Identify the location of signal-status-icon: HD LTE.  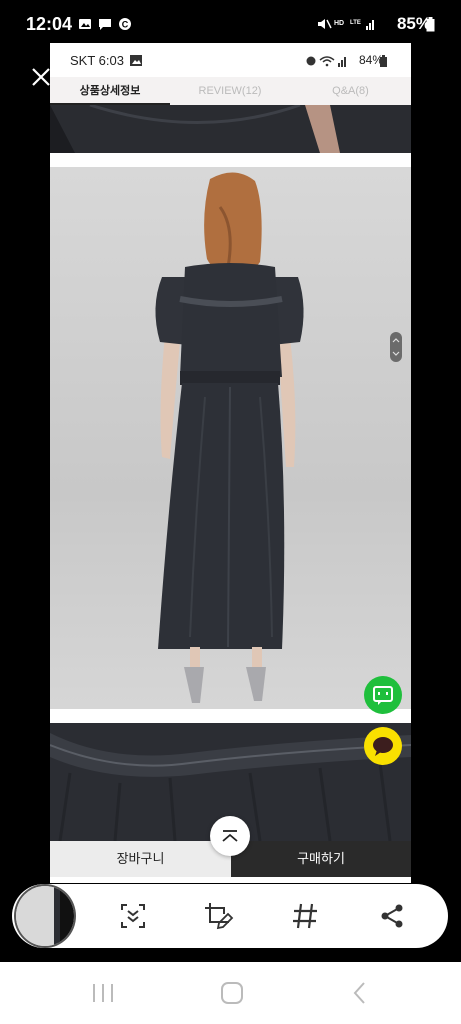
(346, 24).